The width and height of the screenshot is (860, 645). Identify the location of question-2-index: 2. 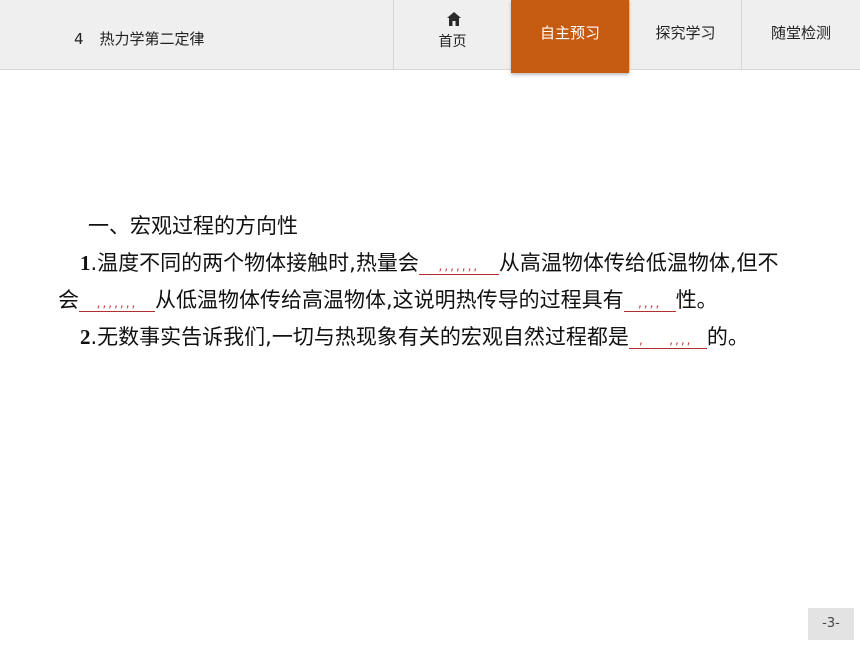
(85, 337).